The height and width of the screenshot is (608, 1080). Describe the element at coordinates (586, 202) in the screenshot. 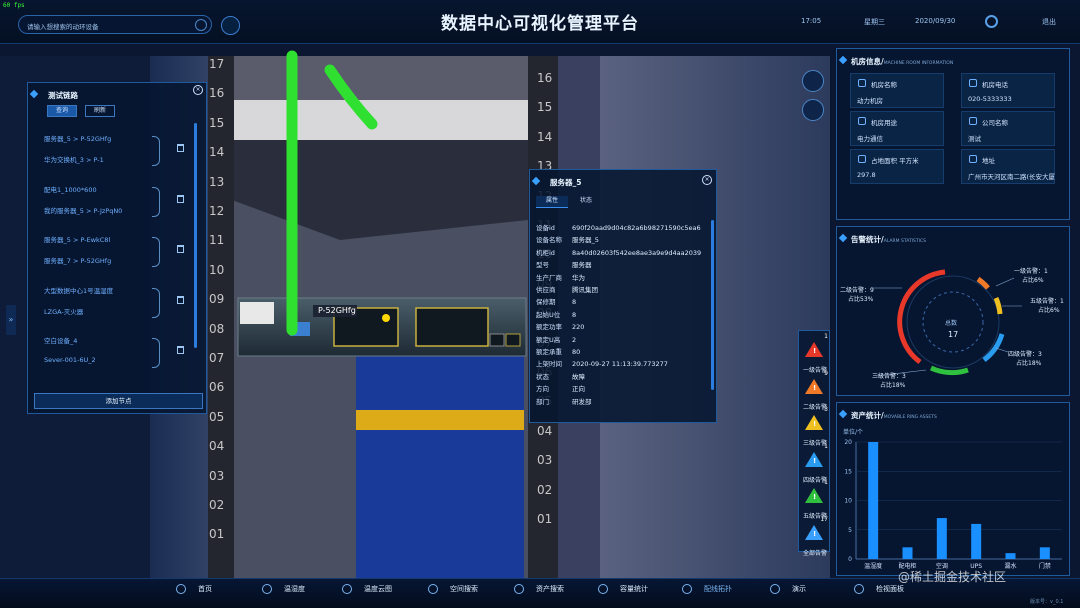

I see `tab-status: 状态` at that location.